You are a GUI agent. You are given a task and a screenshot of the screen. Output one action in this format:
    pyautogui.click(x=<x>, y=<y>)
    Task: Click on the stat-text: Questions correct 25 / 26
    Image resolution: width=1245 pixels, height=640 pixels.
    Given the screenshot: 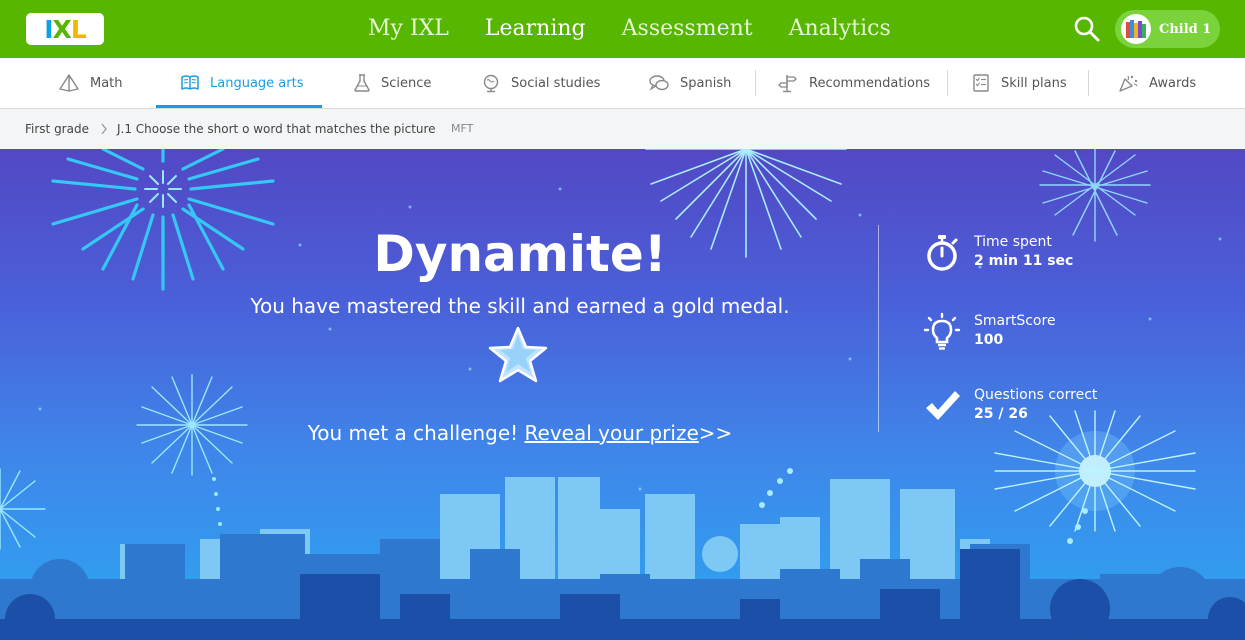 What is the action you would take?
    pyautogui.click(x=1035, y=405)
    